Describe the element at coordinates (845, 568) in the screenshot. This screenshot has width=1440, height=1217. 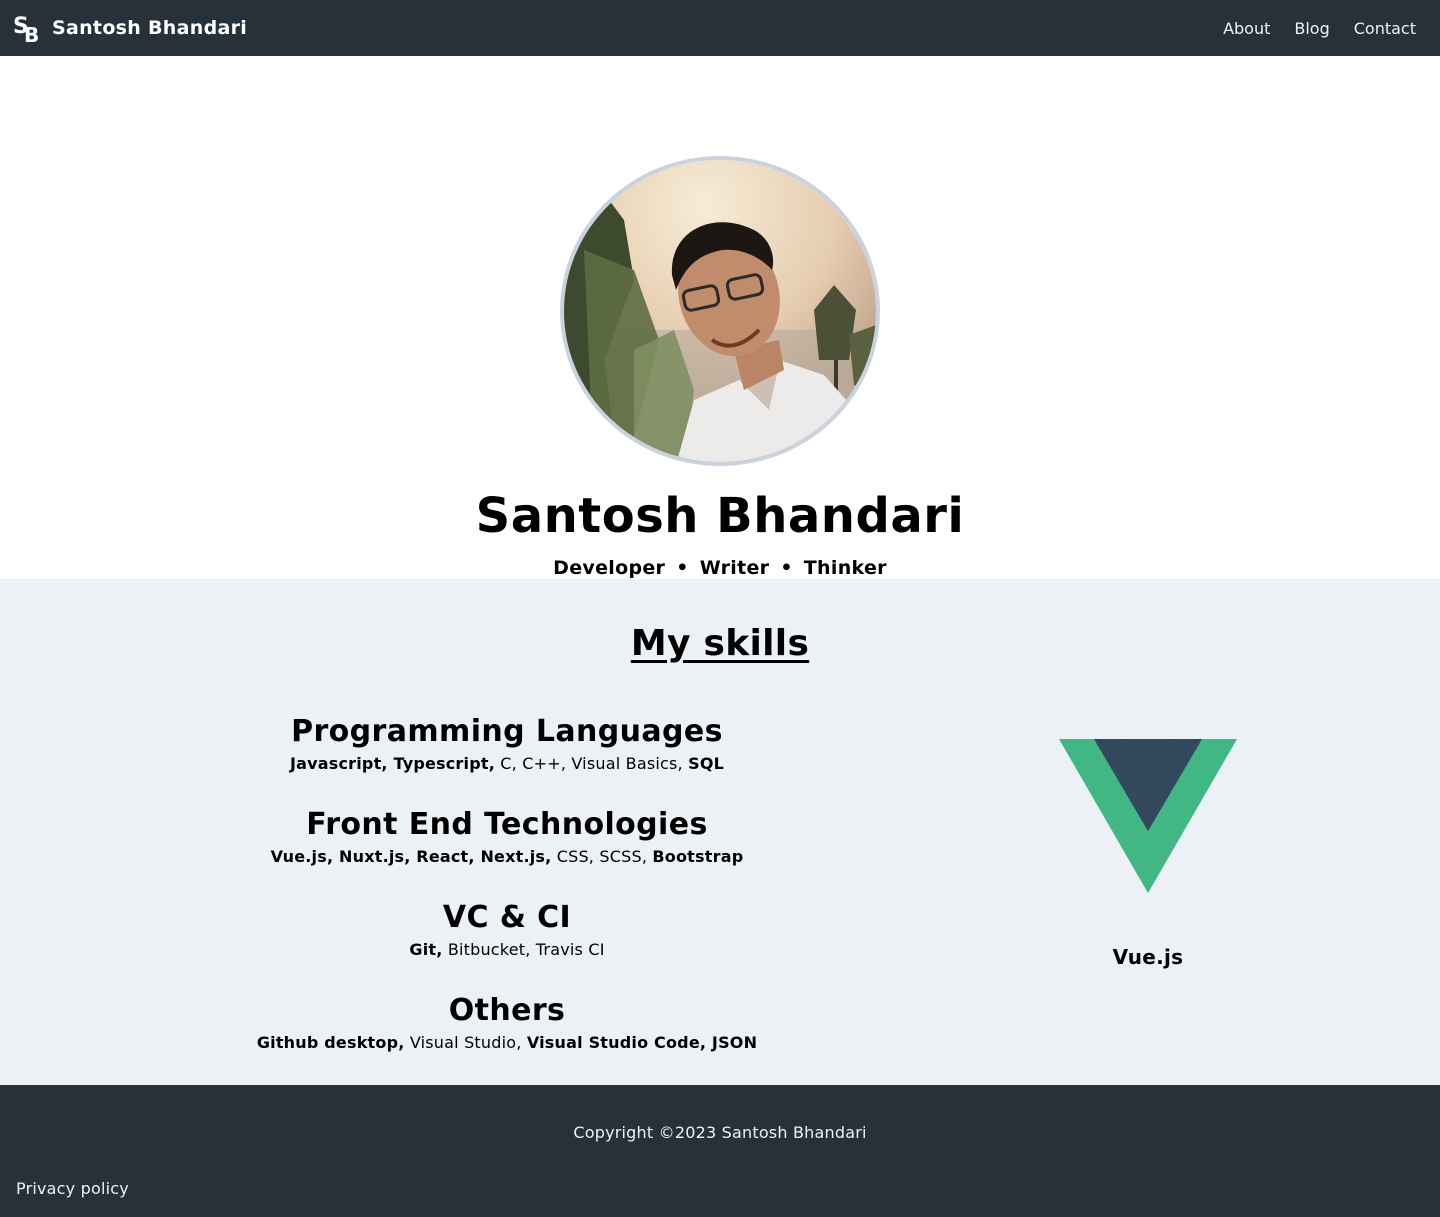
I see `tagline-role-thinker: Thinker` at that location.